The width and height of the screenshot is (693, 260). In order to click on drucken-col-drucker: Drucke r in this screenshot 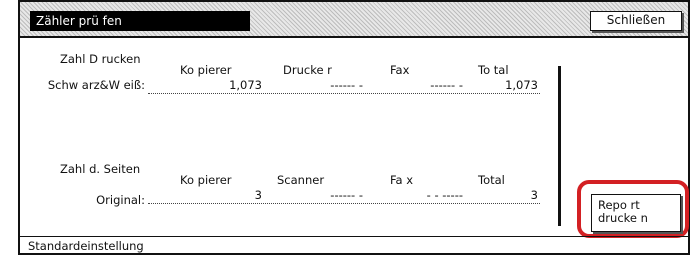, I will do `click(307, 70)`.